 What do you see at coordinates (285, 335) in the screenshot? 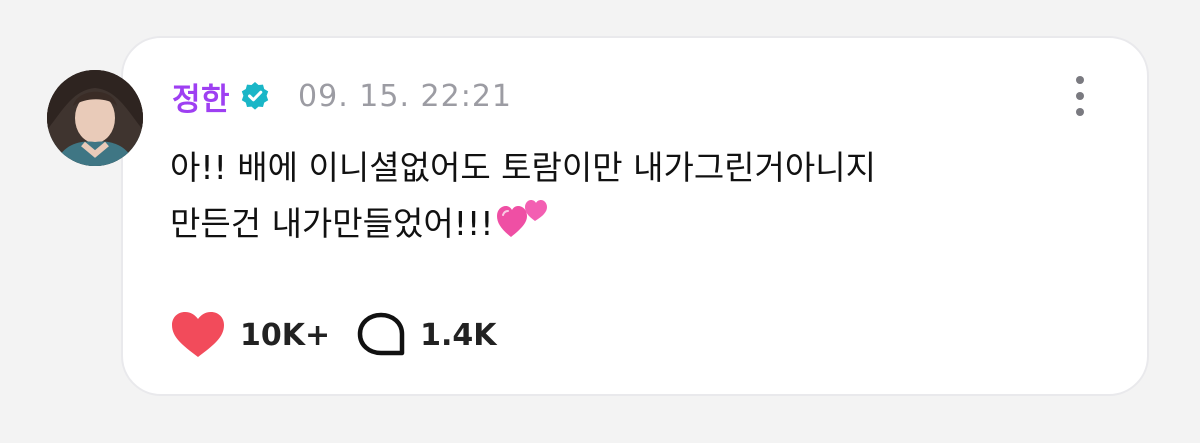
I see `like-count: 10K+` at bounding box center [285, 335].